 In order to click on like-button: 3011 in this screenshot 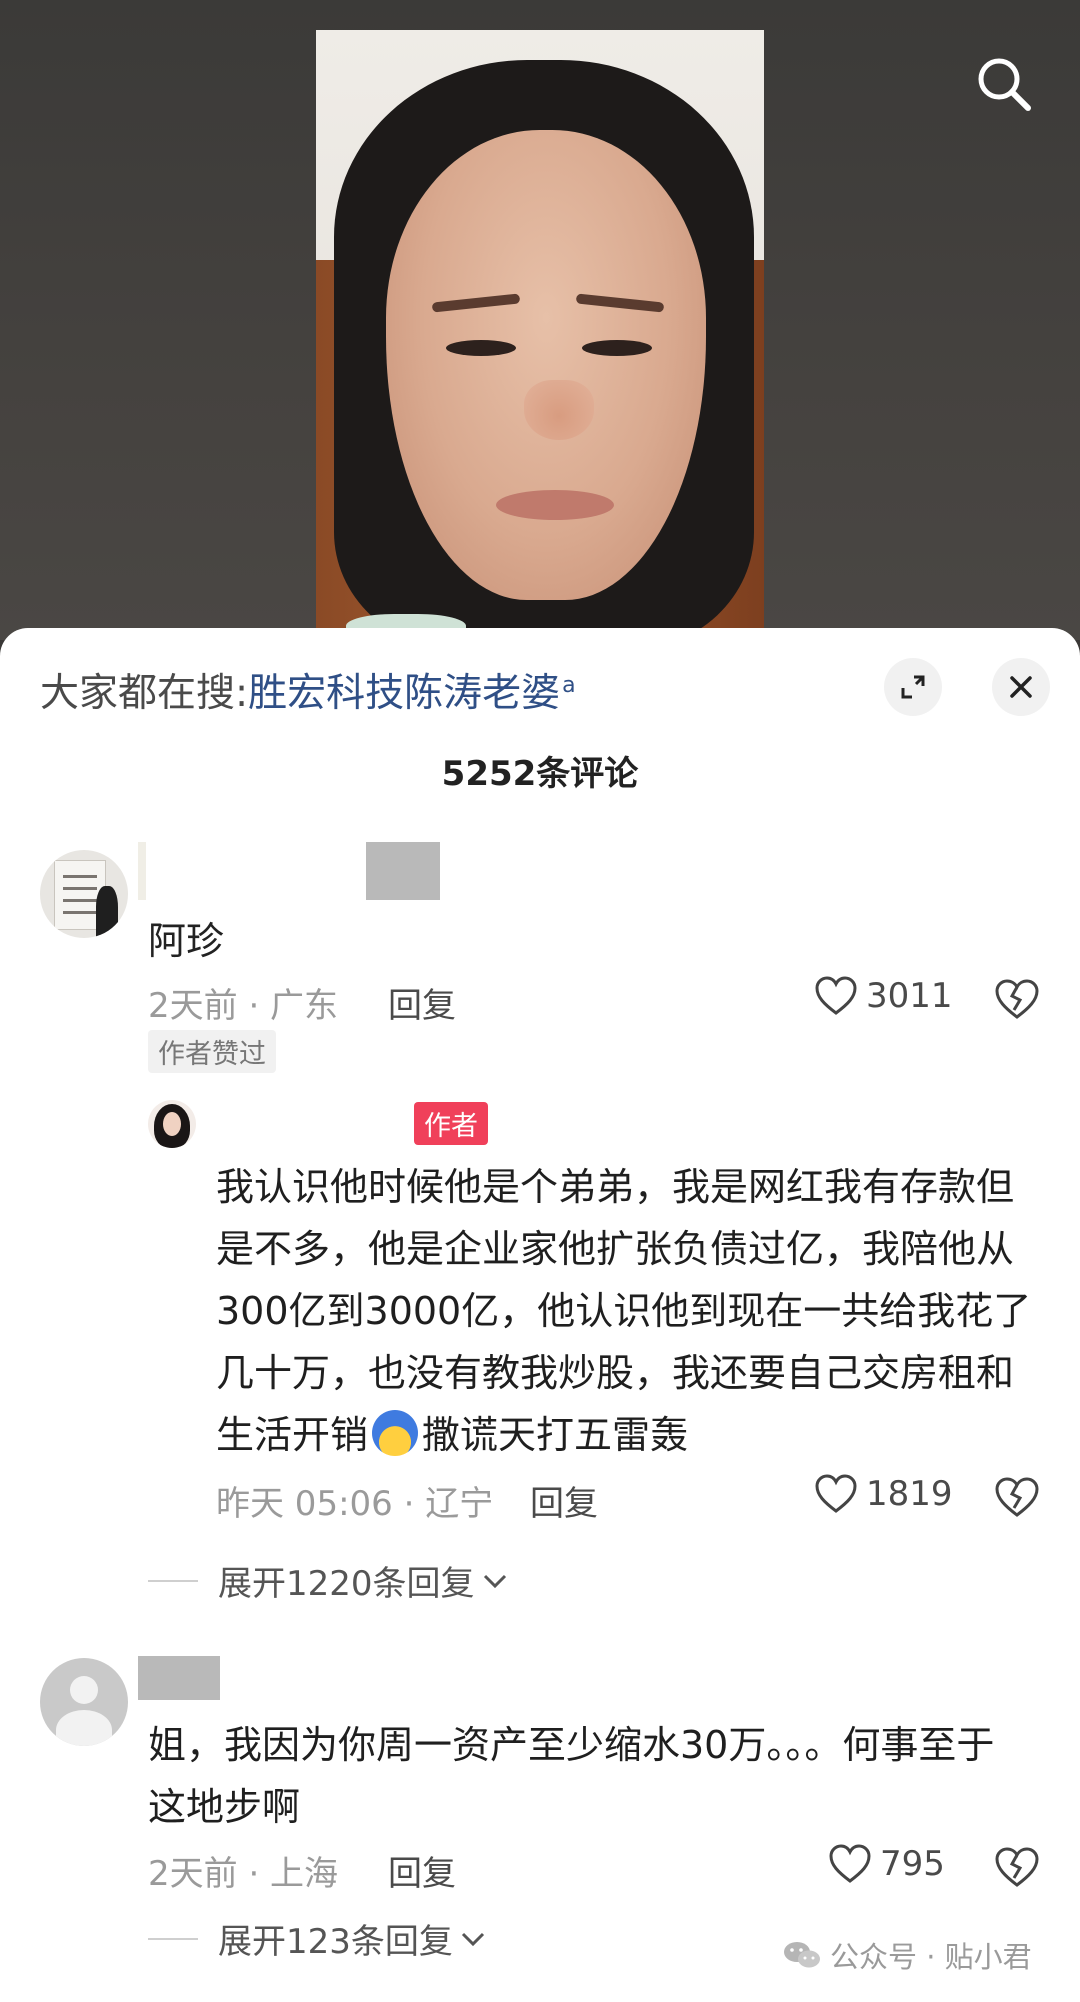, I will do `click(883, 996)`.